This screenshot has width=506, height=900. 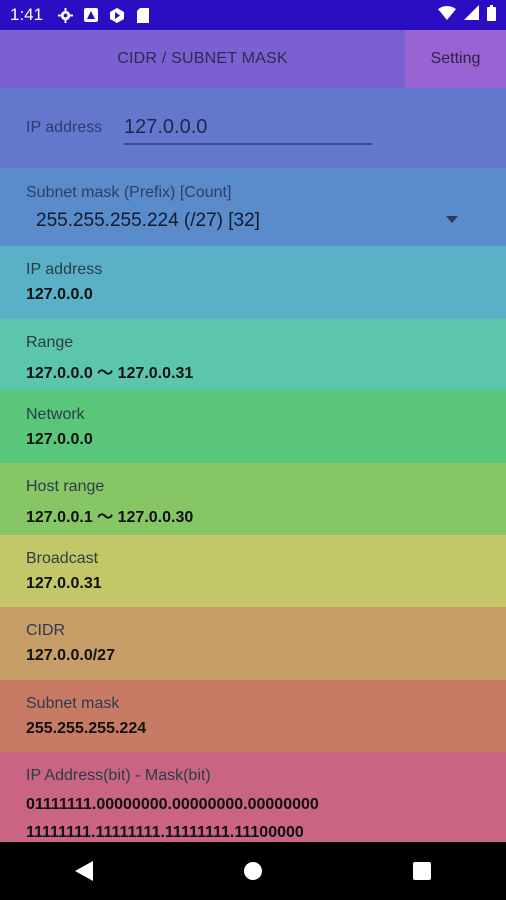 What do you see at coordinates (447, 15) in the screenshot?
I see `wifi-icon` at bounding box center [447, 15].